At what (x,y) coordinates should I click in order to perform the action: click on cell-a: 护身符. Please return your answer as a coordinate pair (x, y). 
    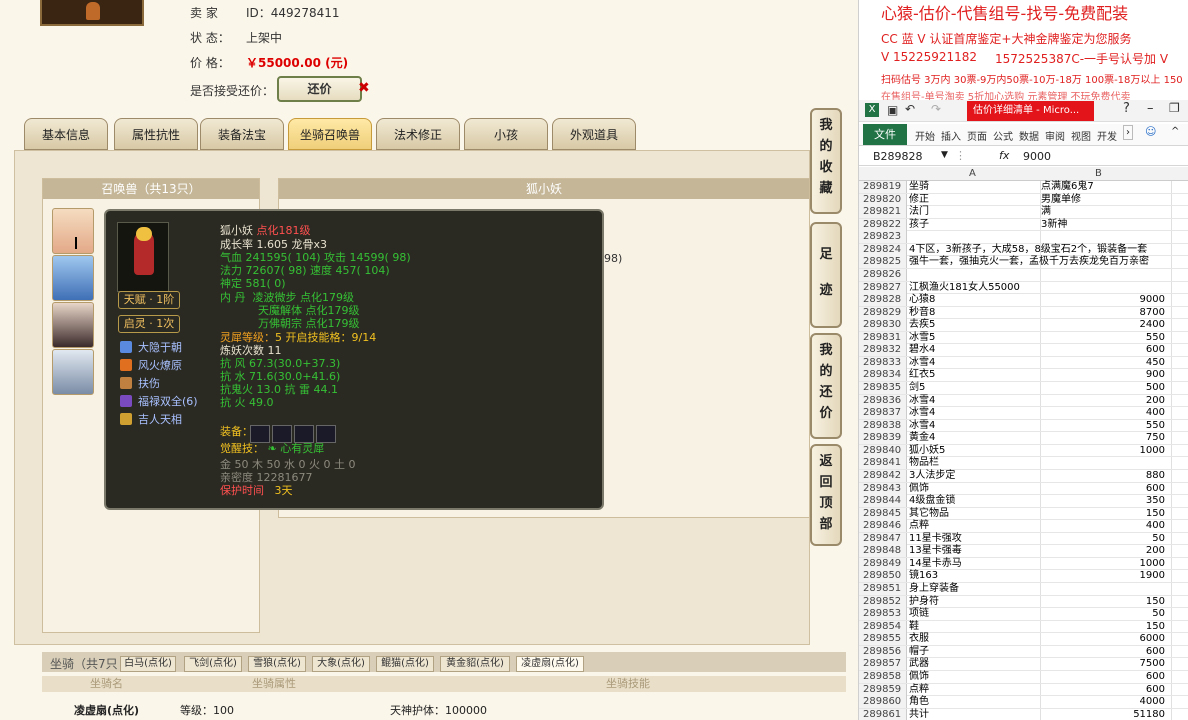
    Looking at the image, I should click on (975, 602).